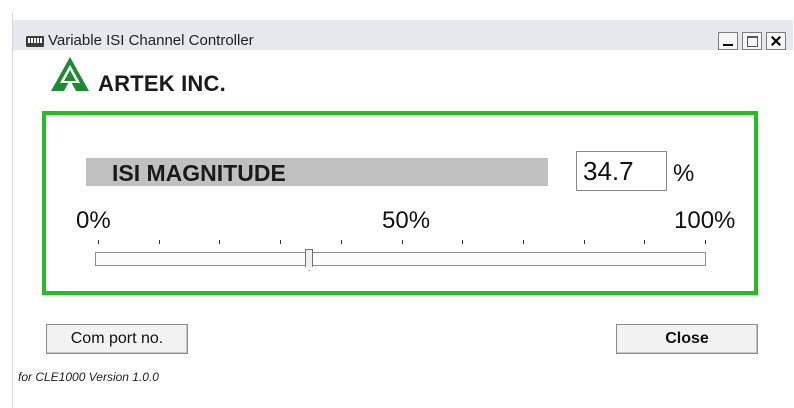  Describe the element at coordinates (199, 173) in the screenshot. I see `isi-magnitude-label-text: ISI MAGNITUDE` at that location.